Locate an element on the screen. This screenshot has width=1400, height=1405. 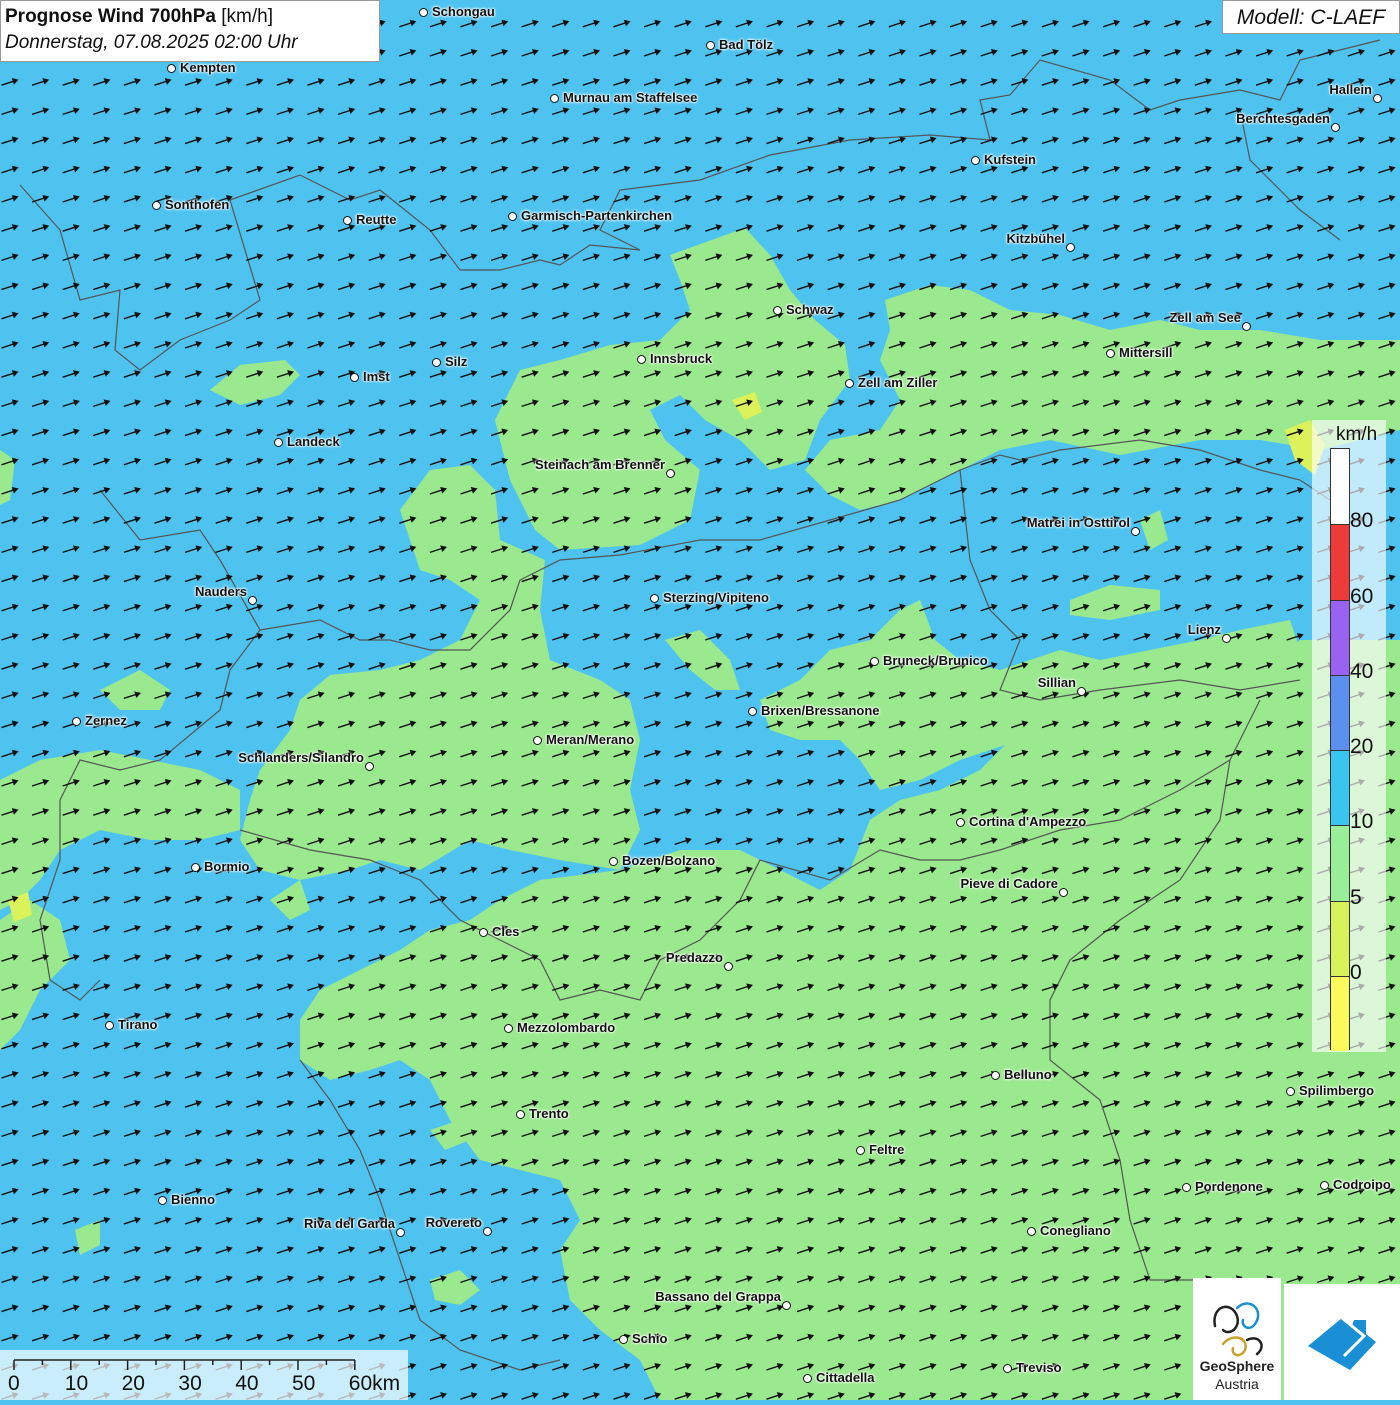
legend-tick-label: 80 is located at coordinates (1362, 521).